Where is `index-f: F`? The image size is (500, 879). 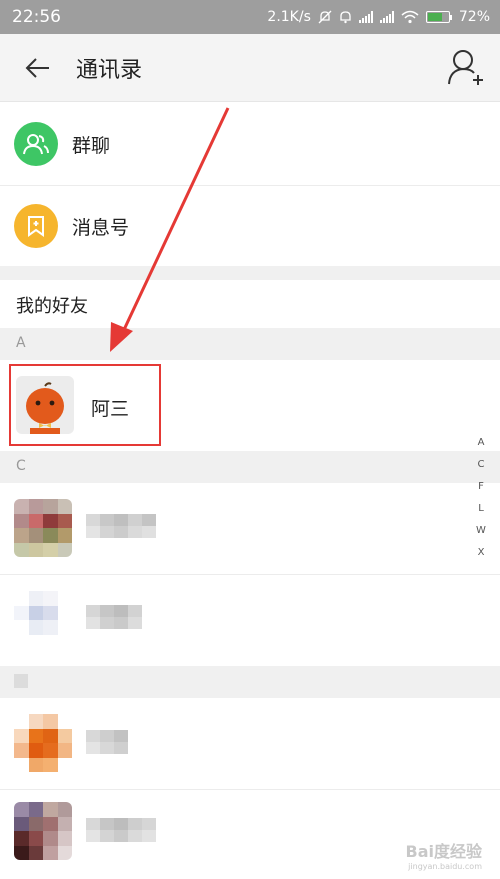
index-f: F is located at coordinates (481, 487).